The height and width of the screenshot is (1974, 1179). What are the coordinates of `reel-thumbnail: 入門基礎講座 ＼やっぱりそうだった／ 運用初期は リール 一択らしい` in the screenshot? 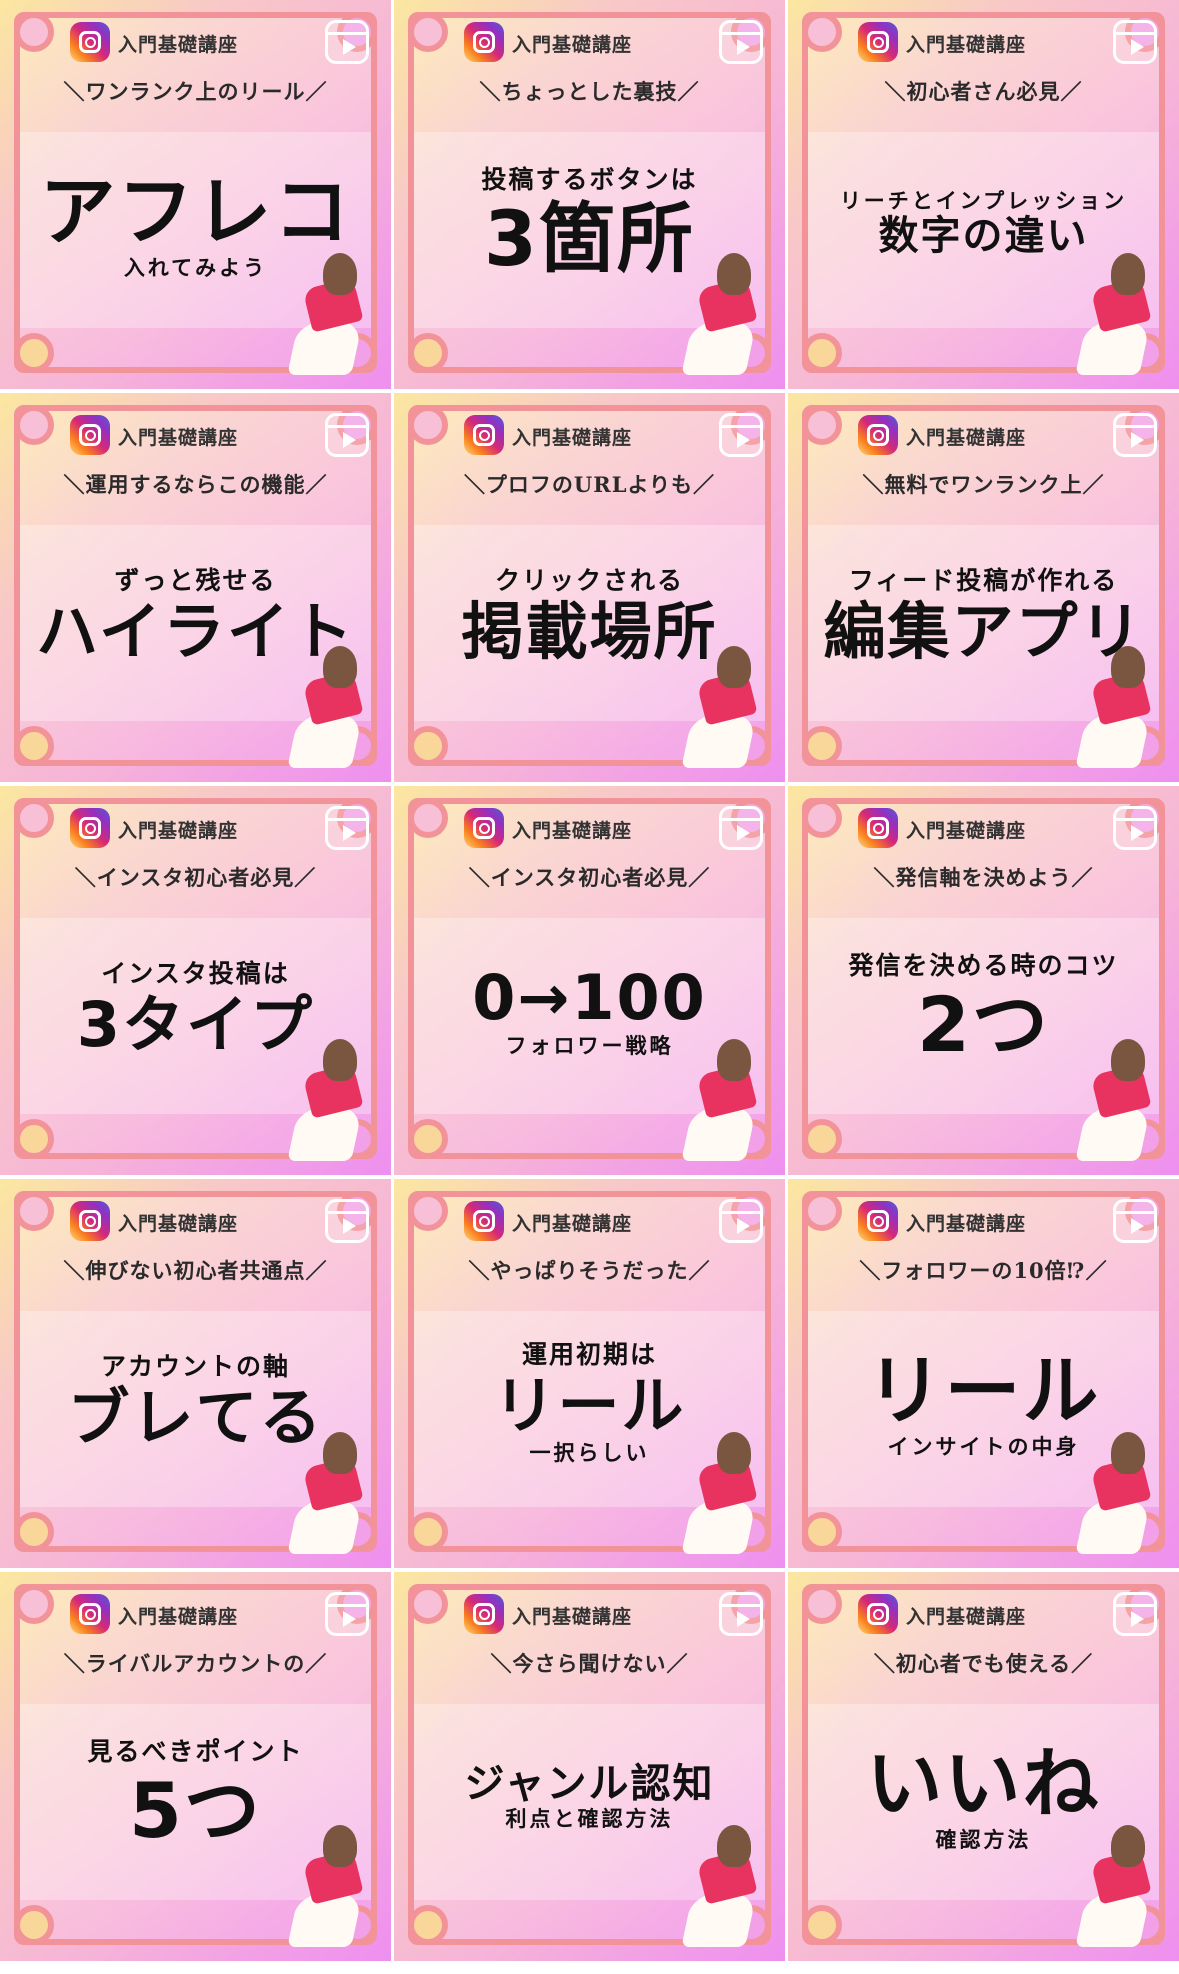 It's located at (589, 1373).